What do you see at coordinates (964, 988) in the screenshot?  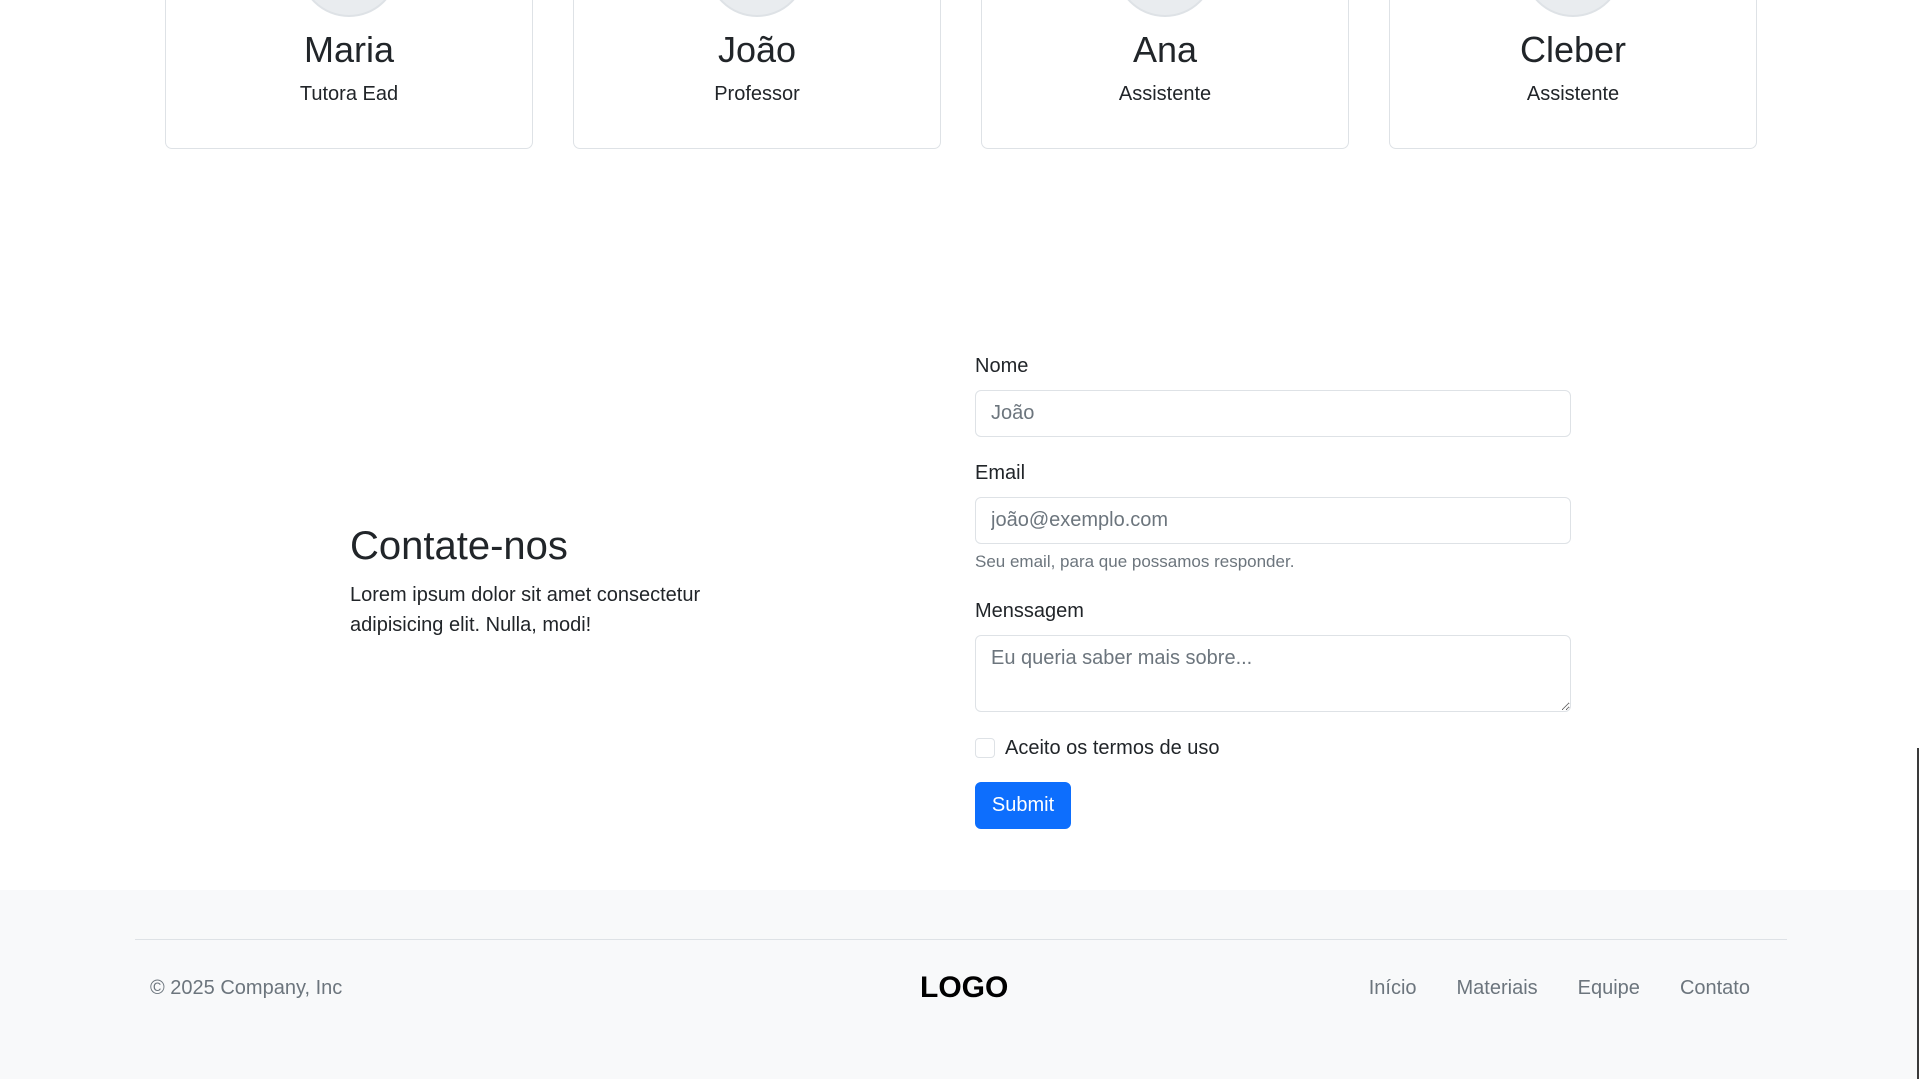 I see `footer-logo: LOGO` at bounding box center [964, 988].